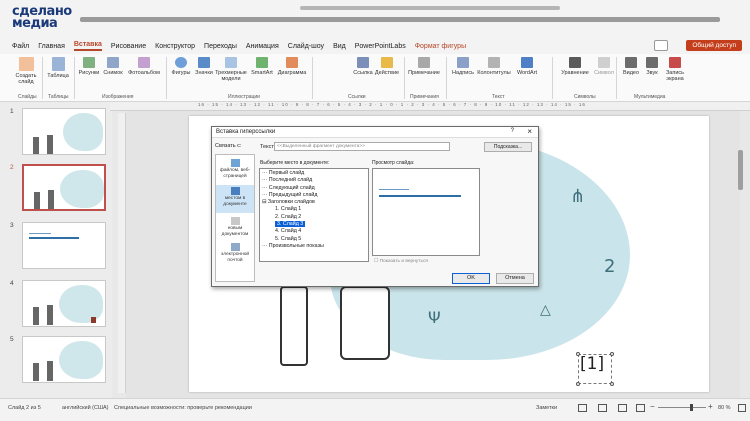  Describe the element at coordinates (175, 46) in the screenshot. I see `tab-design: Конструктор` at that location.